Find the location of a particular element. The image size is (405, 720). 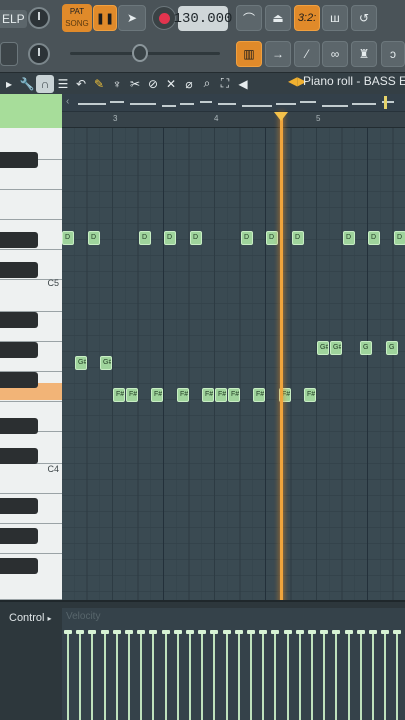

tempo-display: 130.000 is located at coordinates (203, 18).